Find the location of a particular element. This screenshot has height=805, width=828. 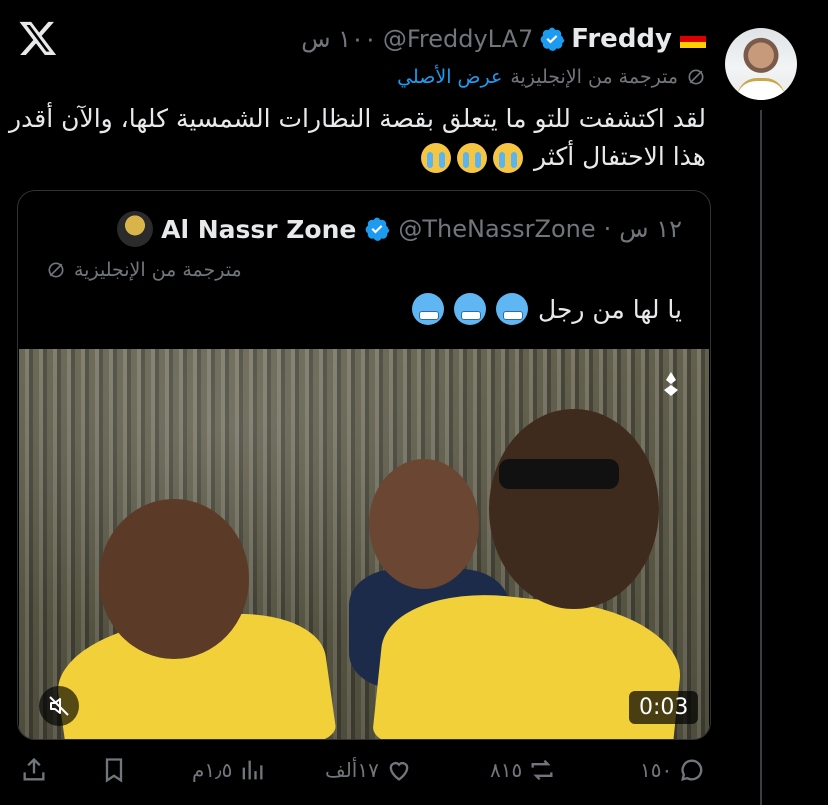

share-button is located at coordinates (34, 770).